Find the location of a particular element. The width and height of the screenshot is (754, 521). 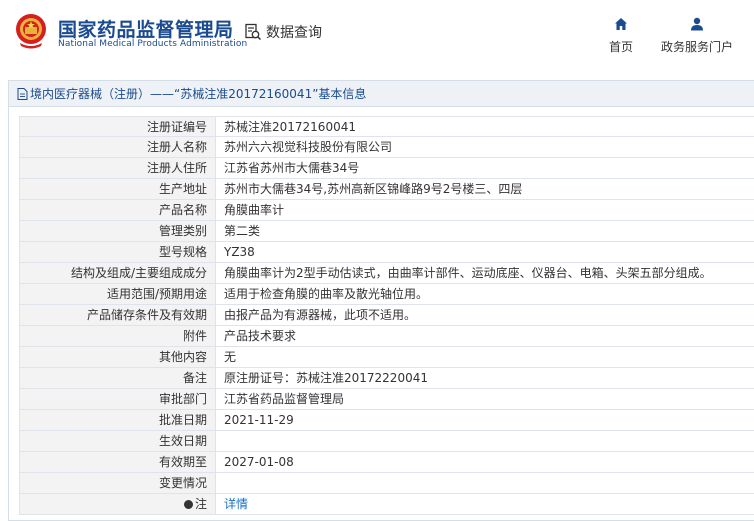

detail-row: 附件 产品技术要求 is located at coordinates (386, 336).